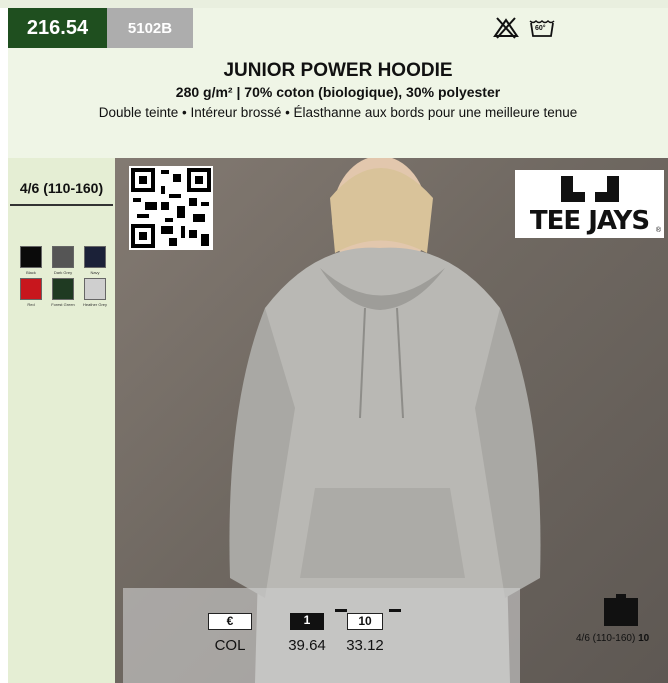  I want to click on product-title: JUNIOR POWER HOODIE, so click(338, 70).